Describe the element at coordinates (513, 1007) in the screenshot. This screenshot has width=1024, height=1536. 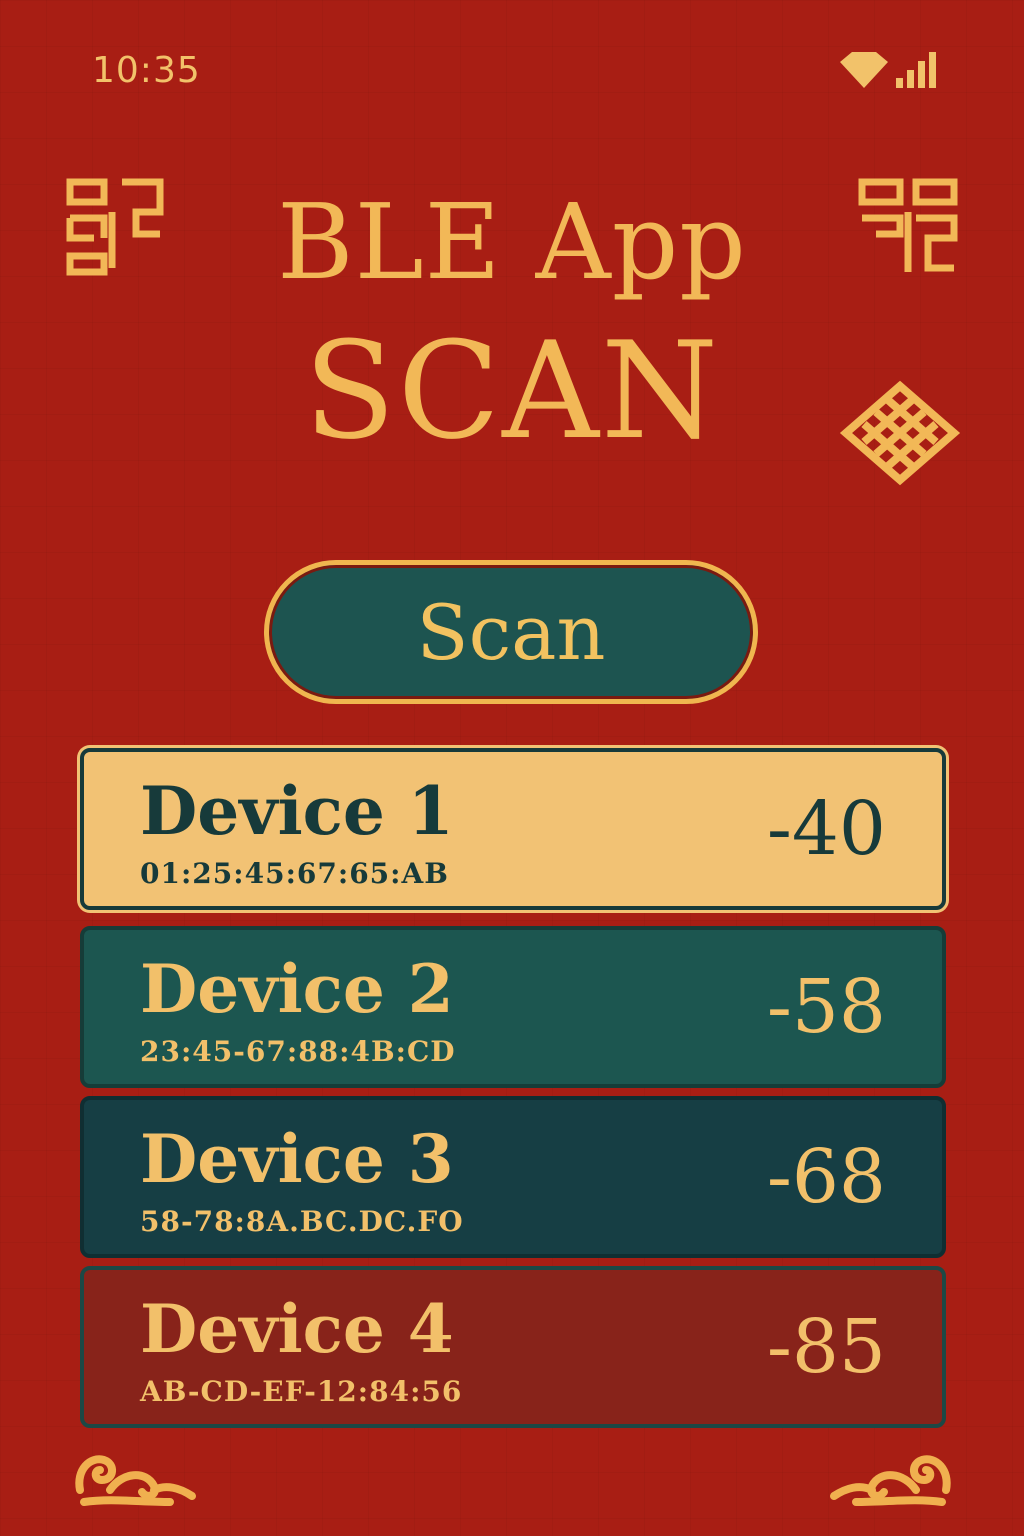
I see `device-list-item: Device 2 23:45-67:88:4B:CD -58` at that location.